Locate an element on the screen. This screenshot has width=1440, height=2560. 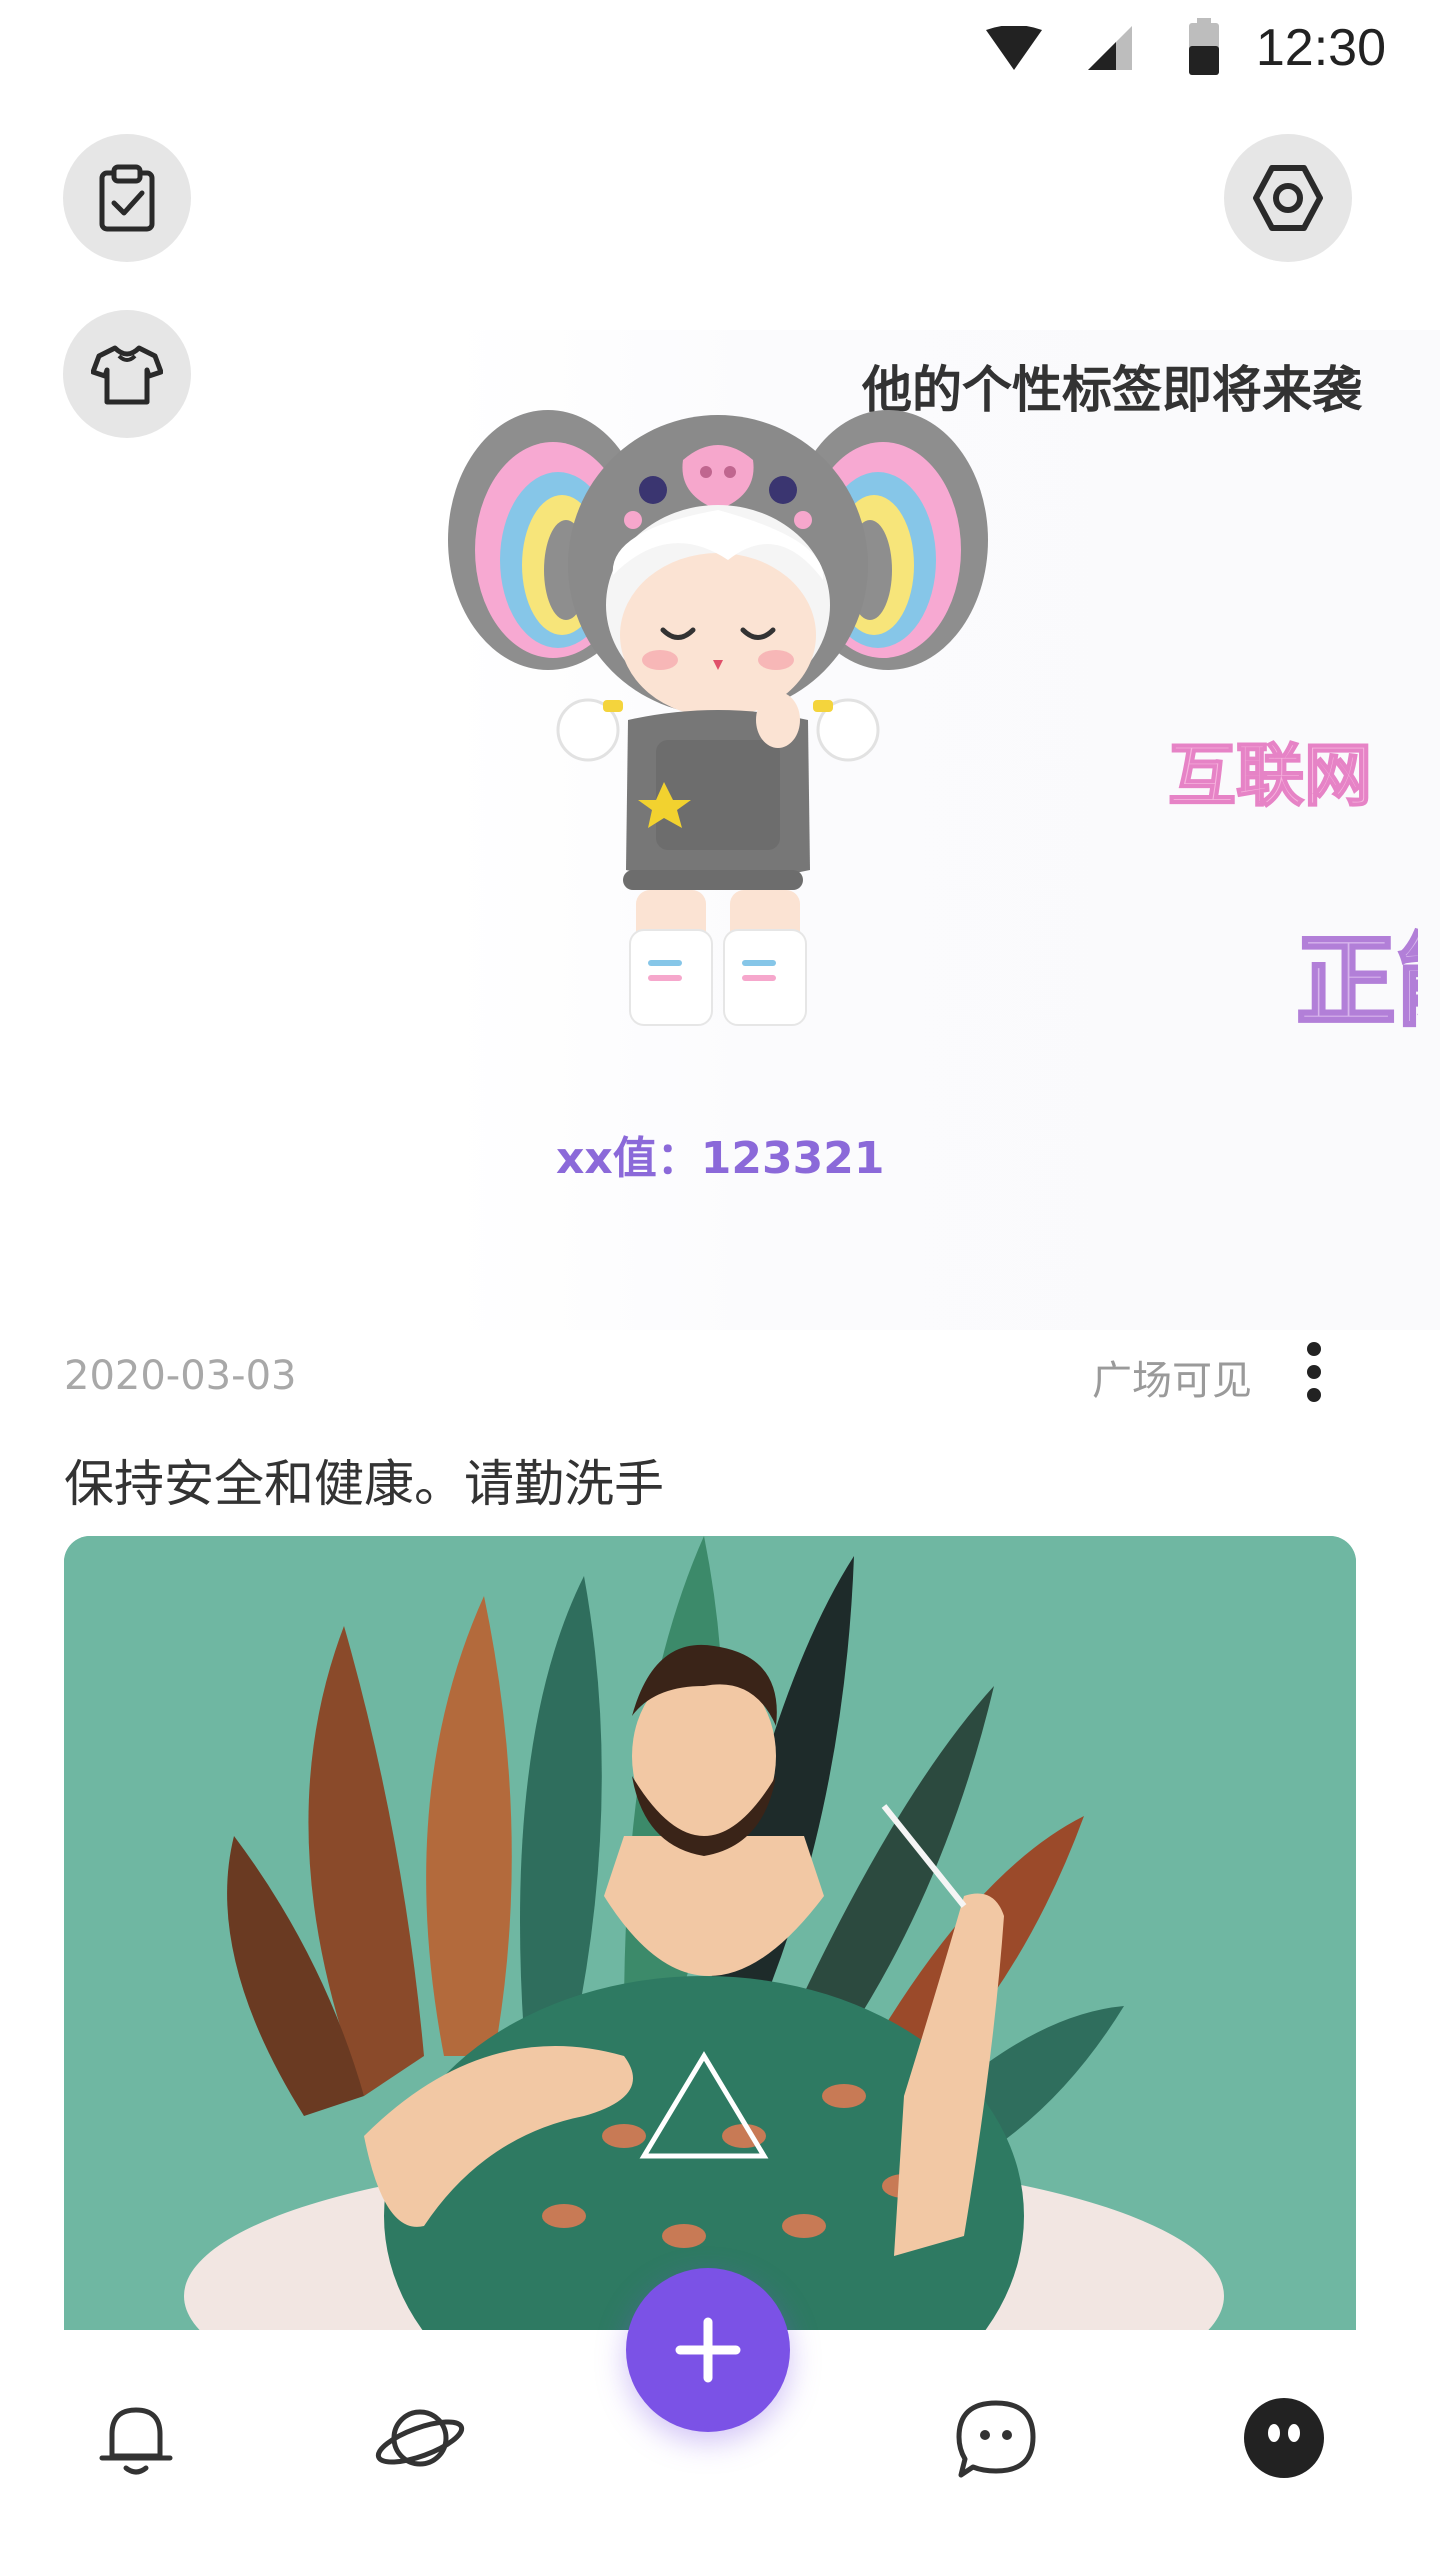
score-display: xx值：123321 is located at coordinates (720, 1154).